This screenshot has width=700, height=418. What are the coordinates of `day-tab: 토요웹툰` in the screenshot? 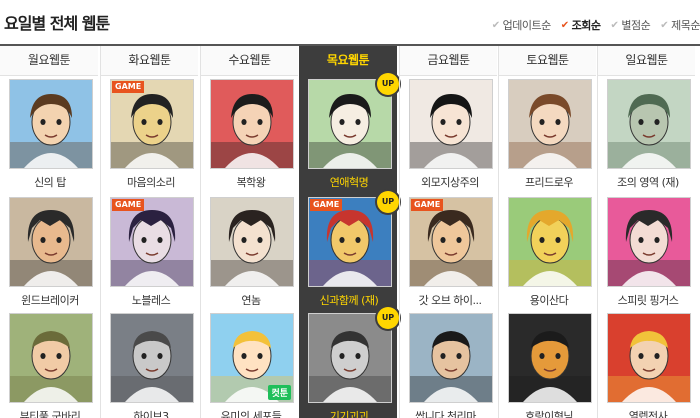 It's located at (547, 61).